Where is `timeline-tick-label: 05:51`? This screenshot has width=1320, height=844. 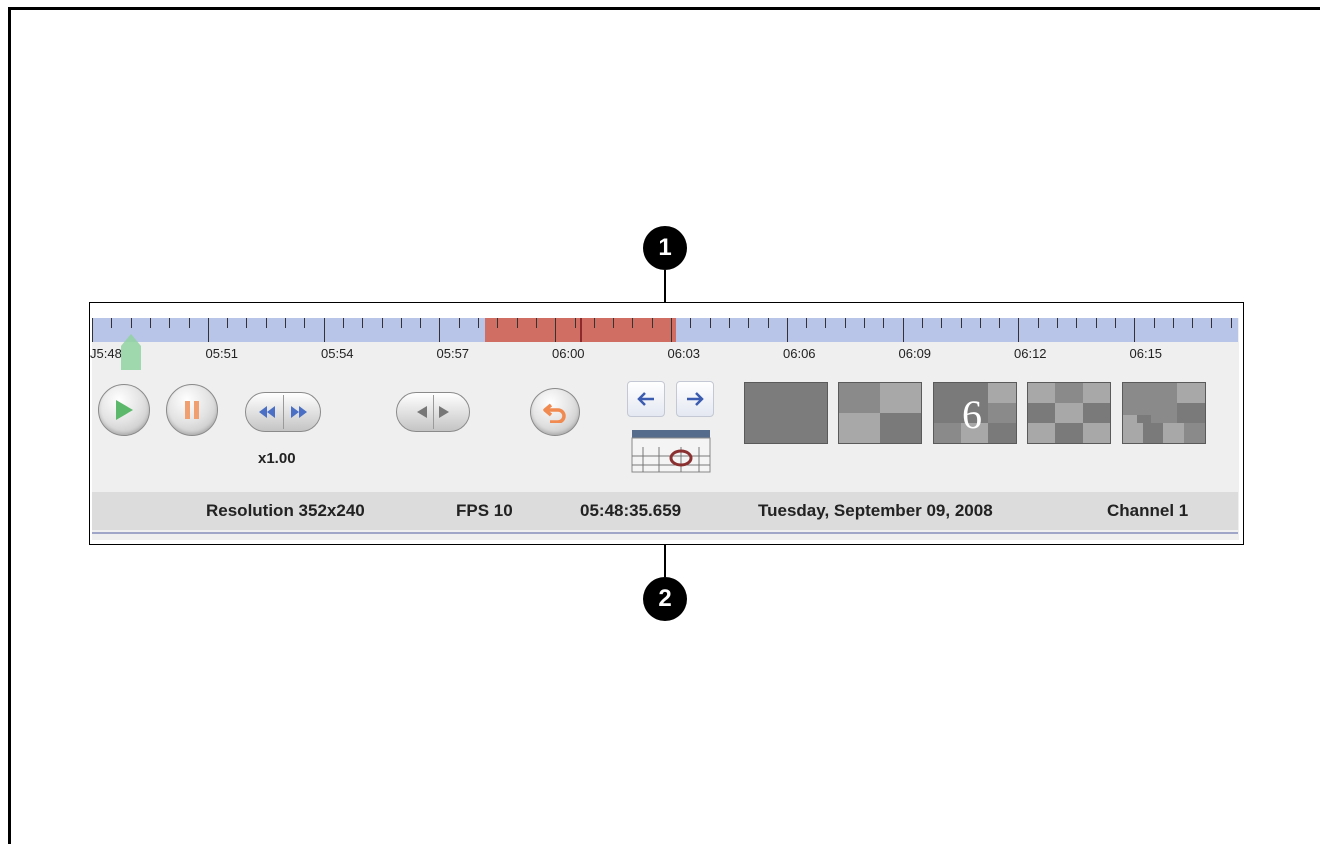 timeline-tick-label: 05:51 is located at coordinates (222, 353).